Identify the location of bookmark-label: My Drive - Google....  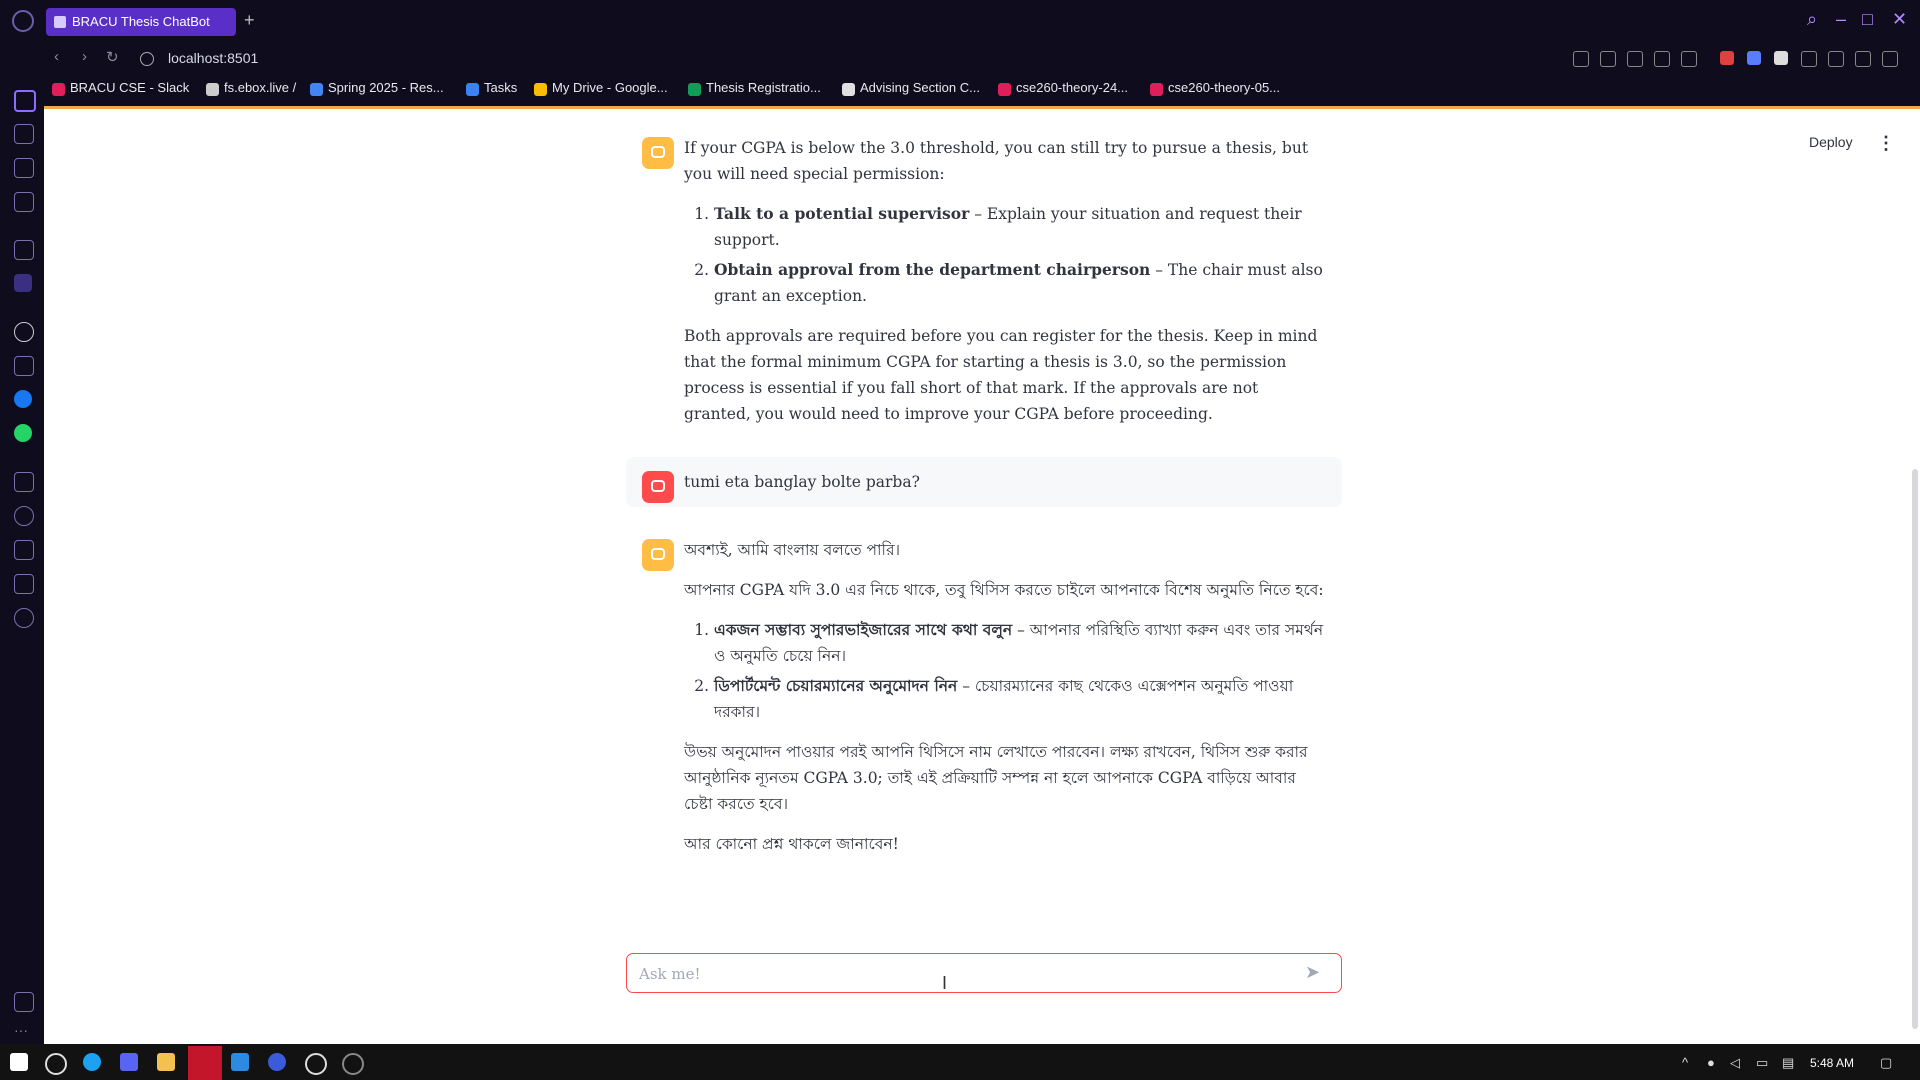
(610, 87).